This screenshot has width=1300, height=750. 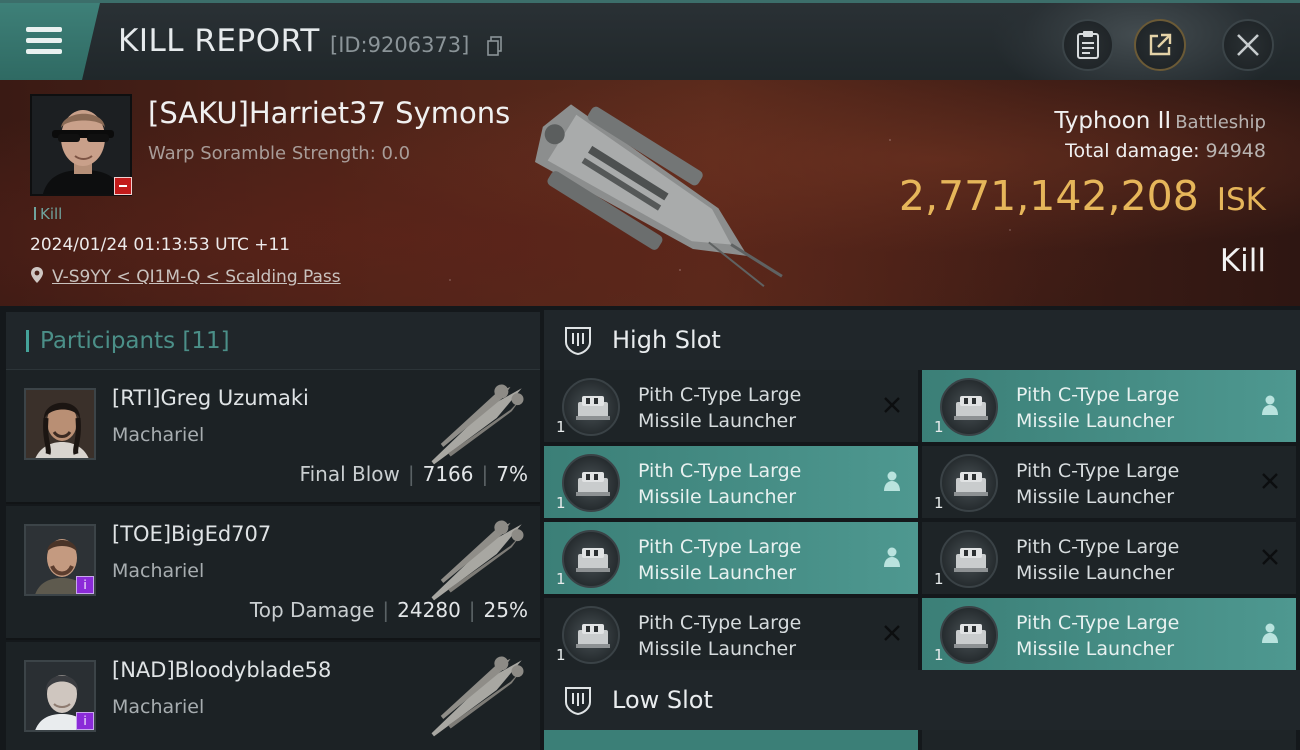 I want to click on victim-ship-class: Battleship, so click(x=1220, y=122).